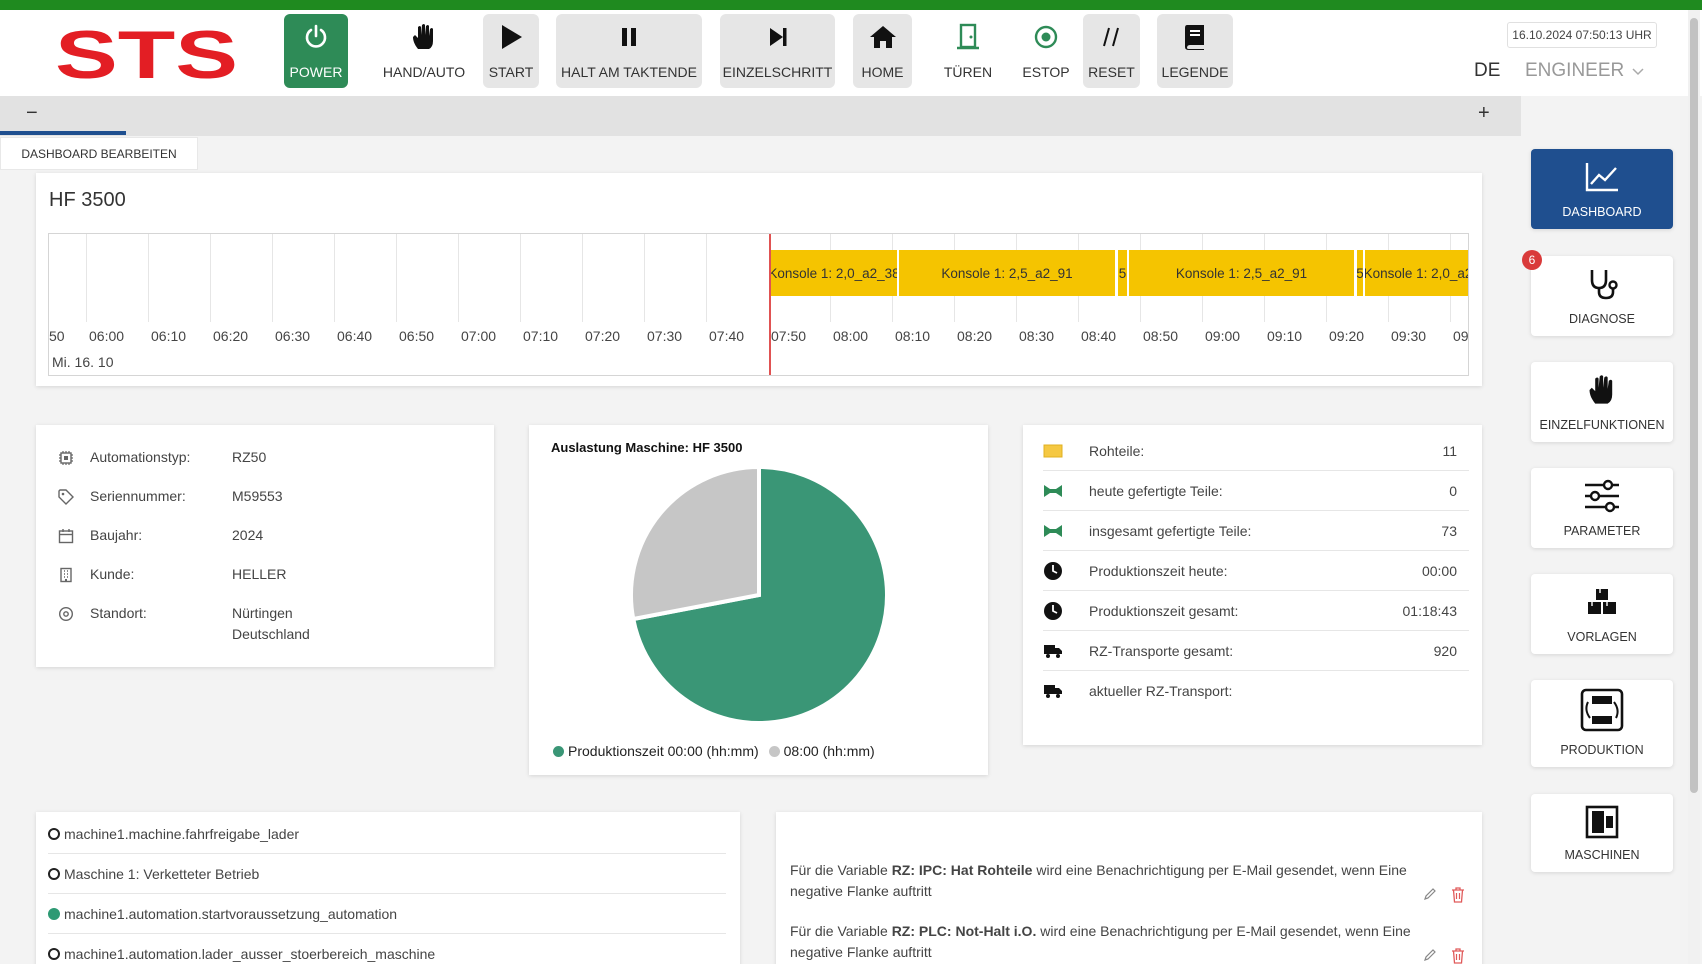  I want to click on timeline-tick: 06:30, so click(293, 336).